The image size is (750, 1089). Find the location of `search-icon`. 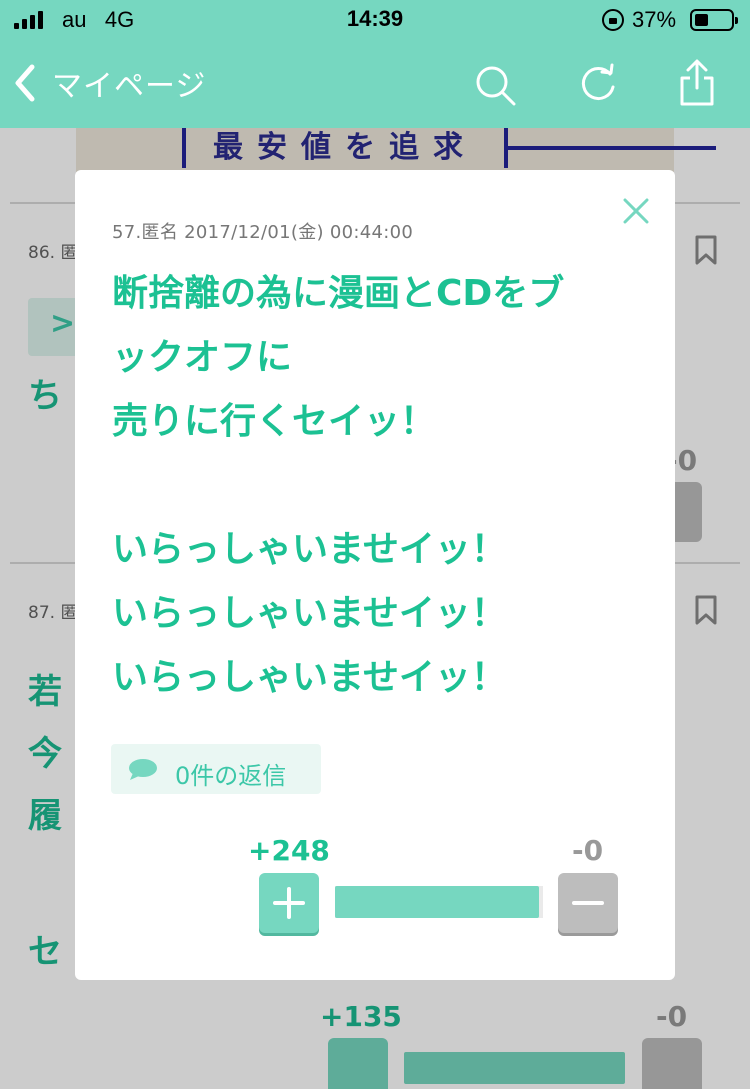

search-icon is located at coordinates (495, 85).